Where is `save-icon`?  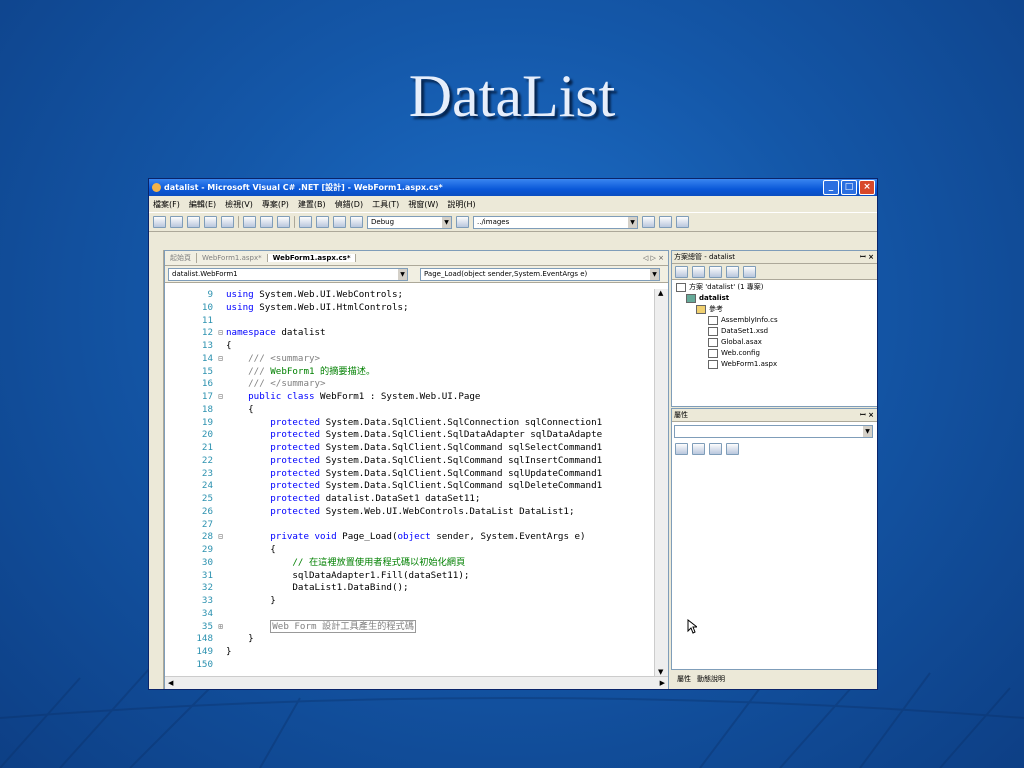 save-icon is located at coordinates (210, 222).